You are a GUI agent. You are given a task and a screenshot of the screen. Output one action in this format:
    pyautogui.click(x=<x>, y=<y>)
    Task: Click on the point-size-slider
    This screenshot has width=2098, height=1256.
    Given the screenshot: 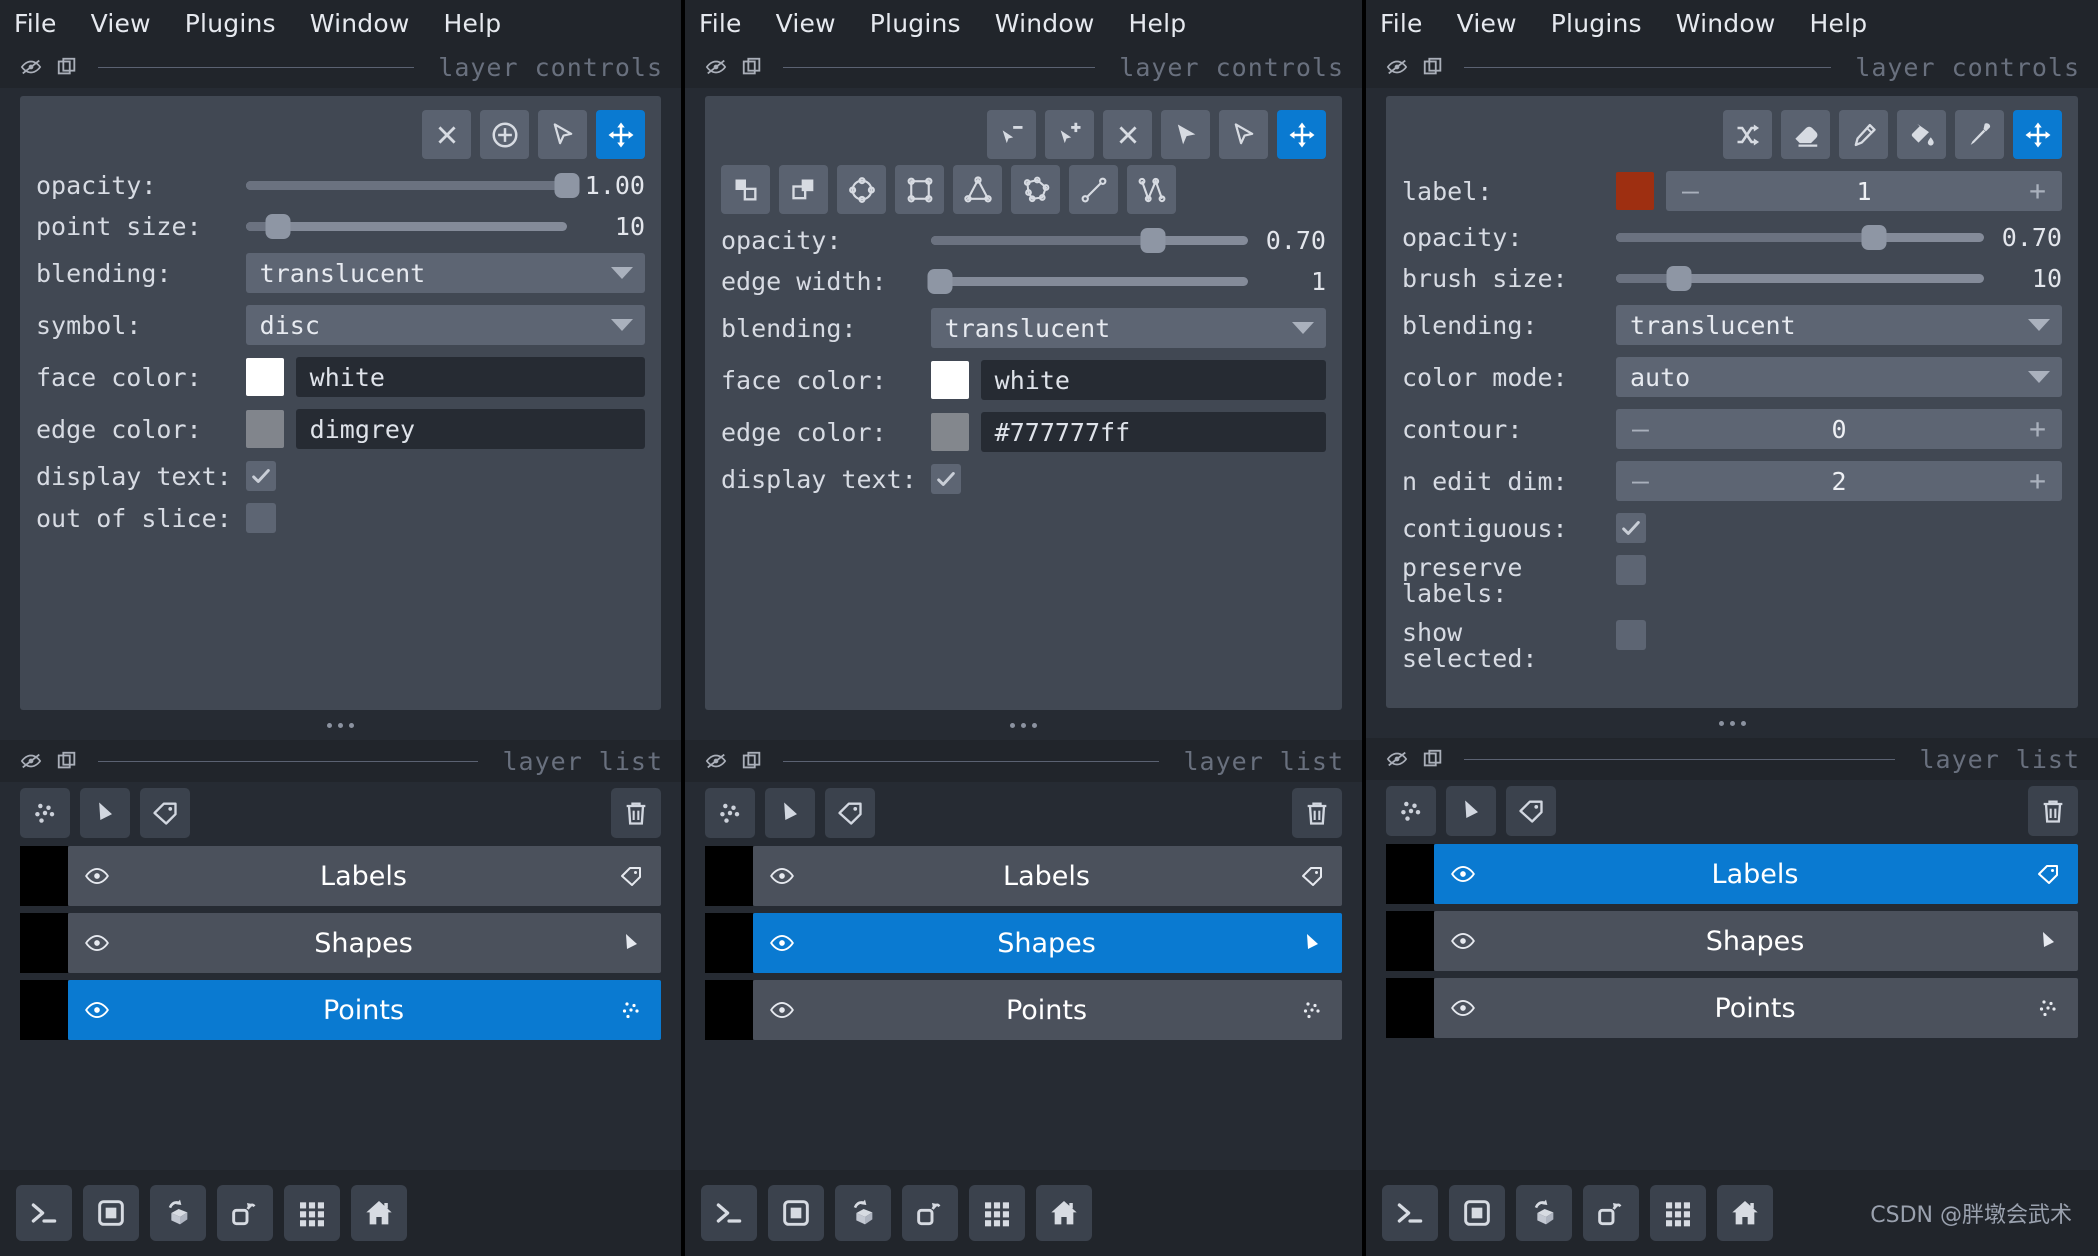 What is the action you would take?
    pyautogui.click(x=406, y=226)
    